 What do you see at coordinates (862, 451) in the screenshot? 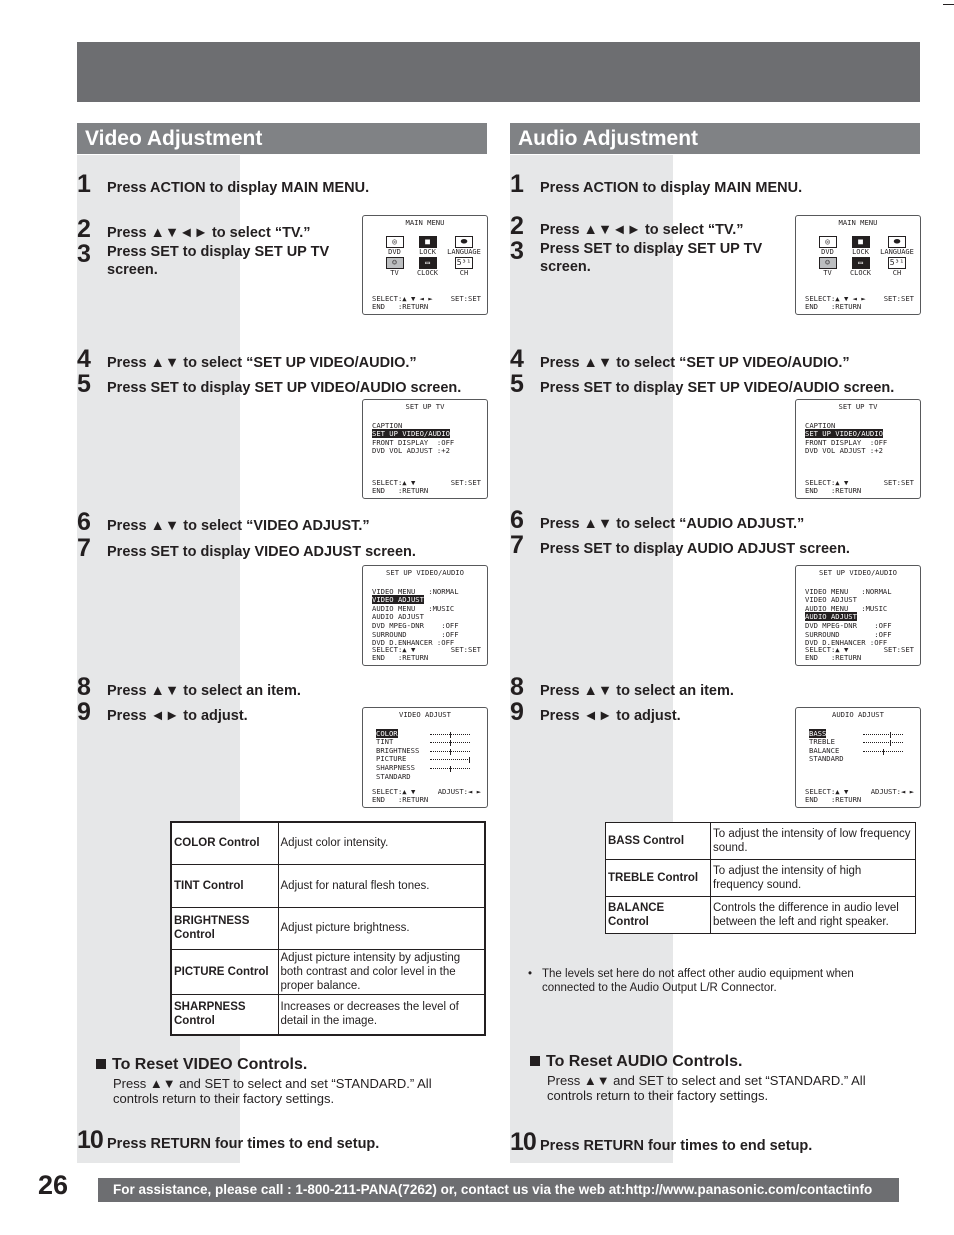
I see `osd-row: DVD VOL ADJUST :+2` at bounding box center [862, 451].